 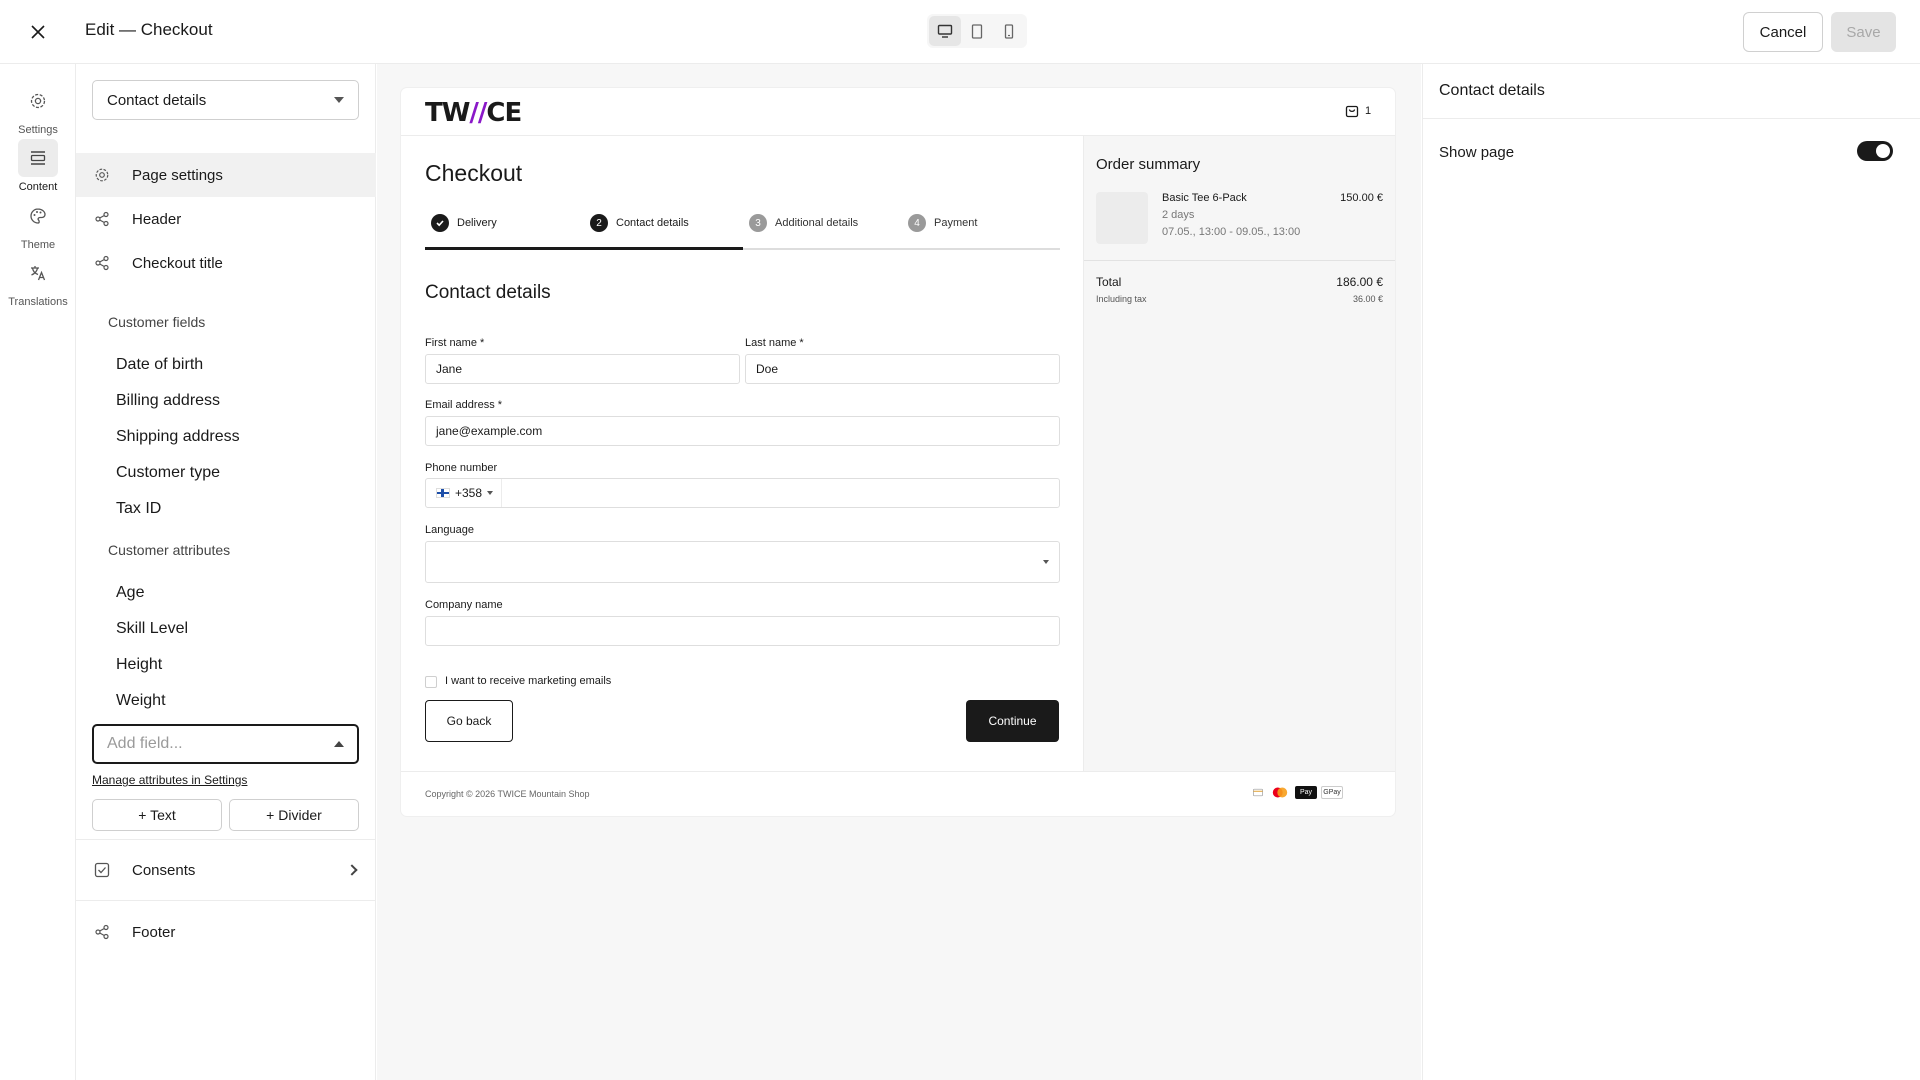 I want to click on manage-attributes-link: Manage attributes in Settings, so click(x=169, y=780).